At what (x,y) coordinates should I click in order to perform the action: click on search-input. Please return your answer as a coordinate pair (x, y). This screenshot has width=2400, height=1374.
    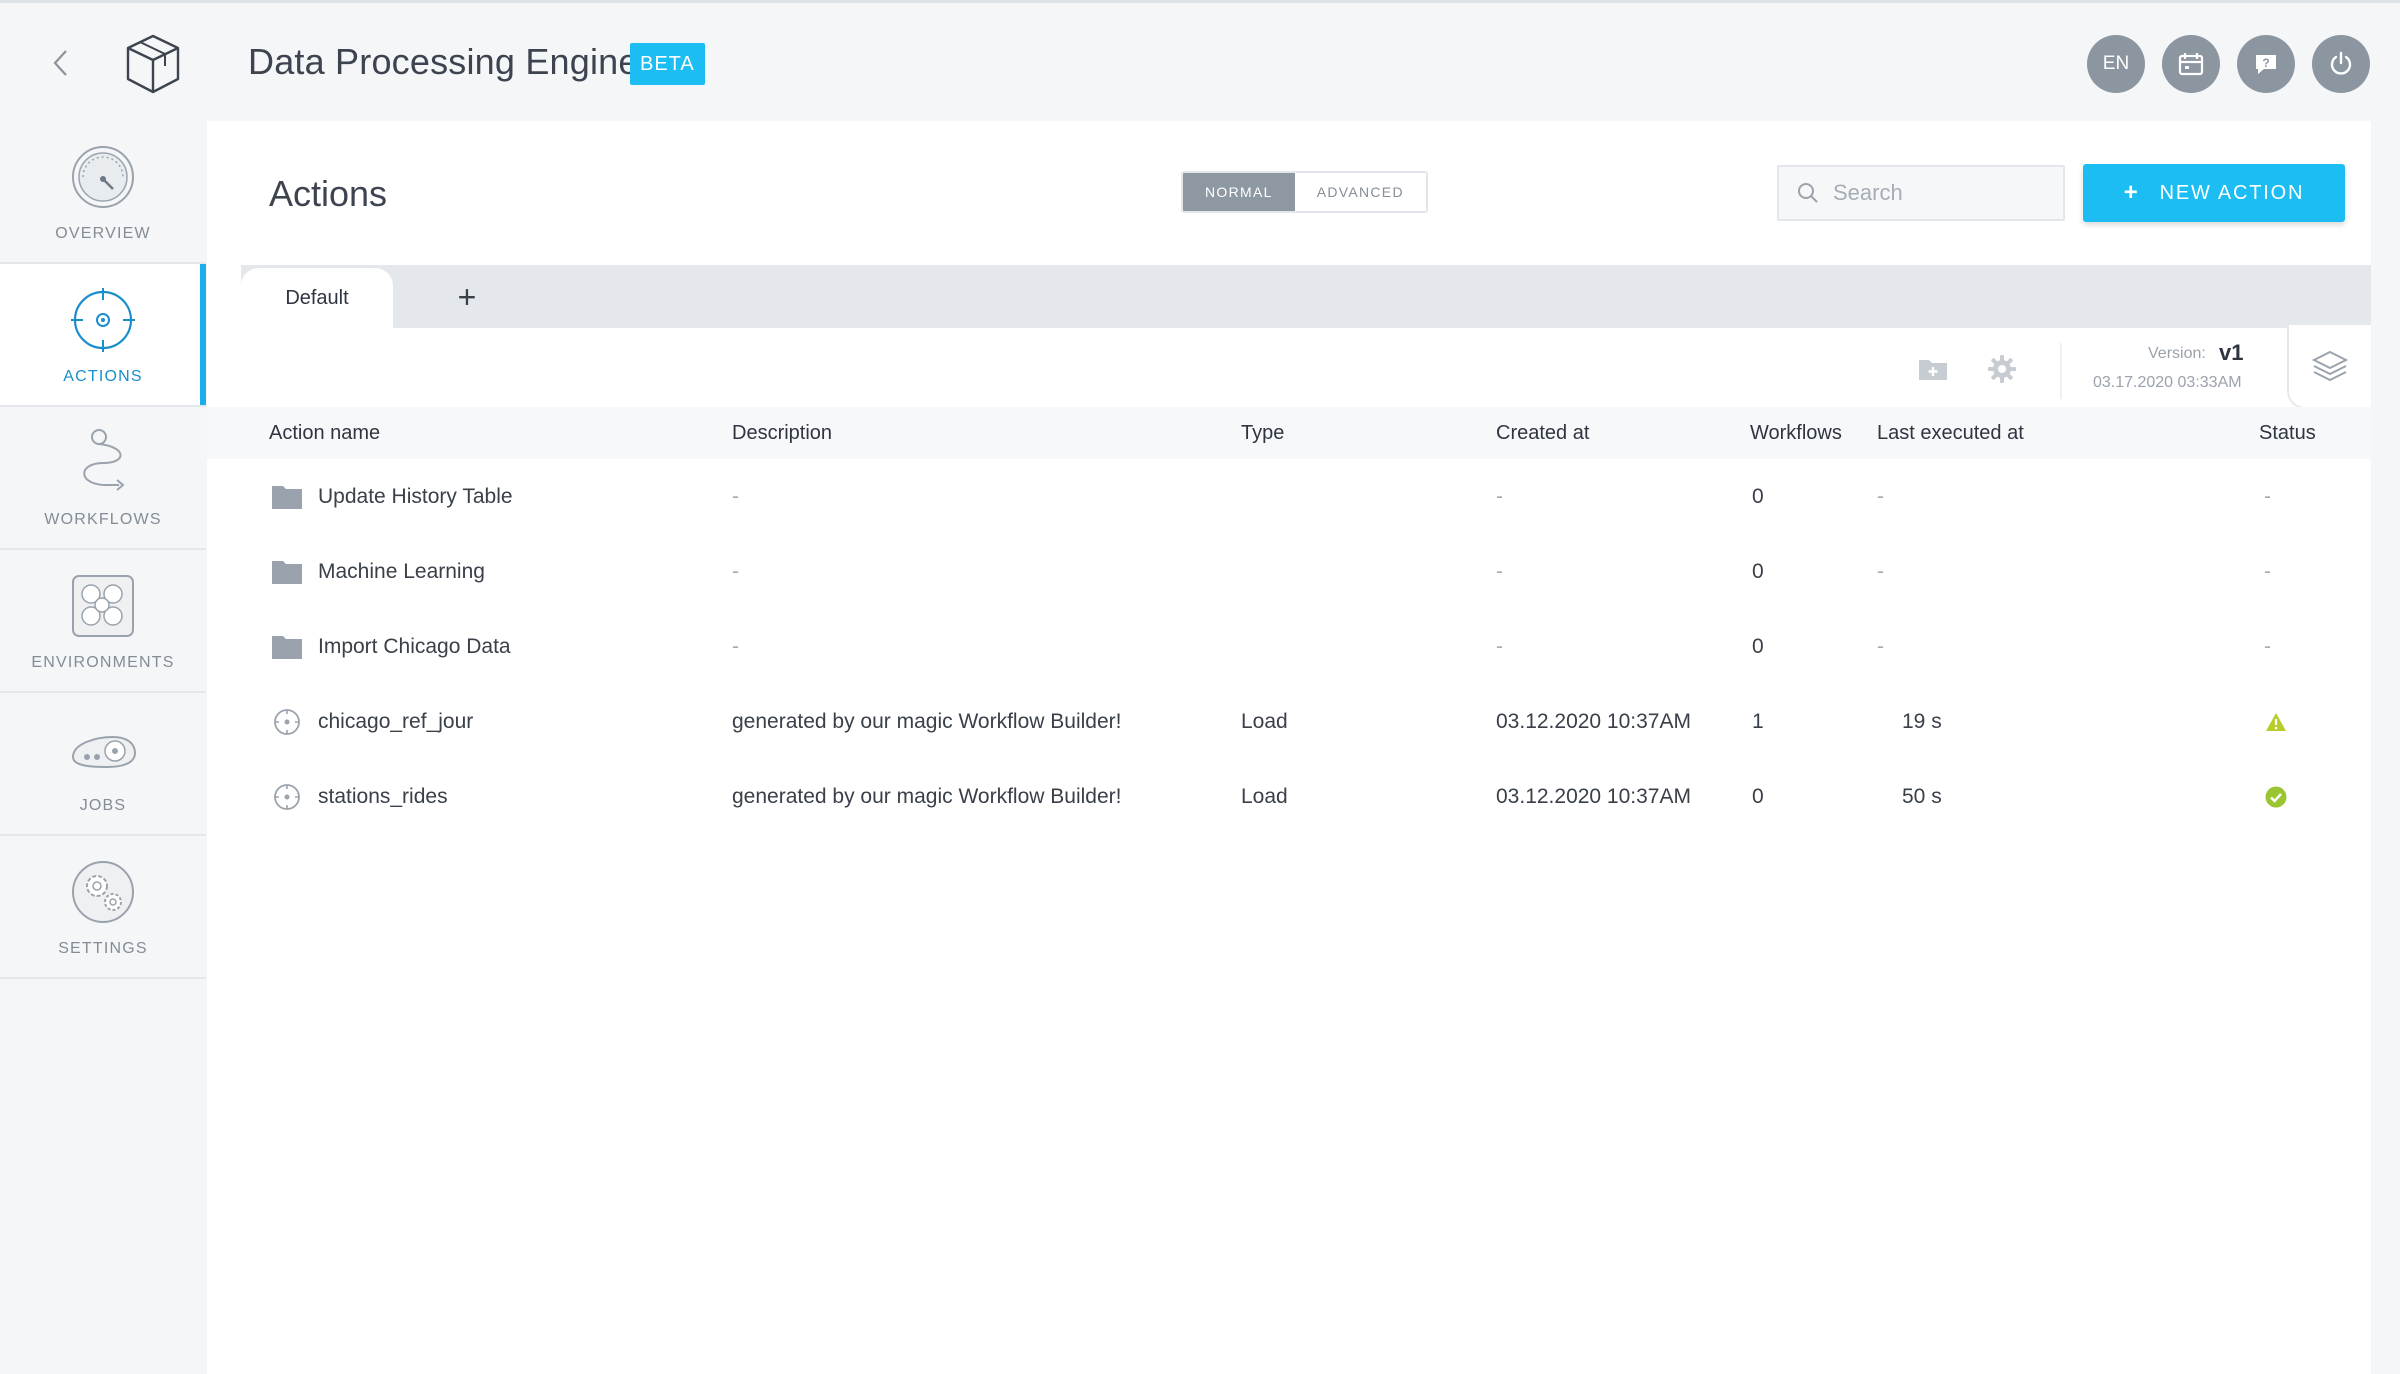
    Looking at the image, I should click on (1943, 193).